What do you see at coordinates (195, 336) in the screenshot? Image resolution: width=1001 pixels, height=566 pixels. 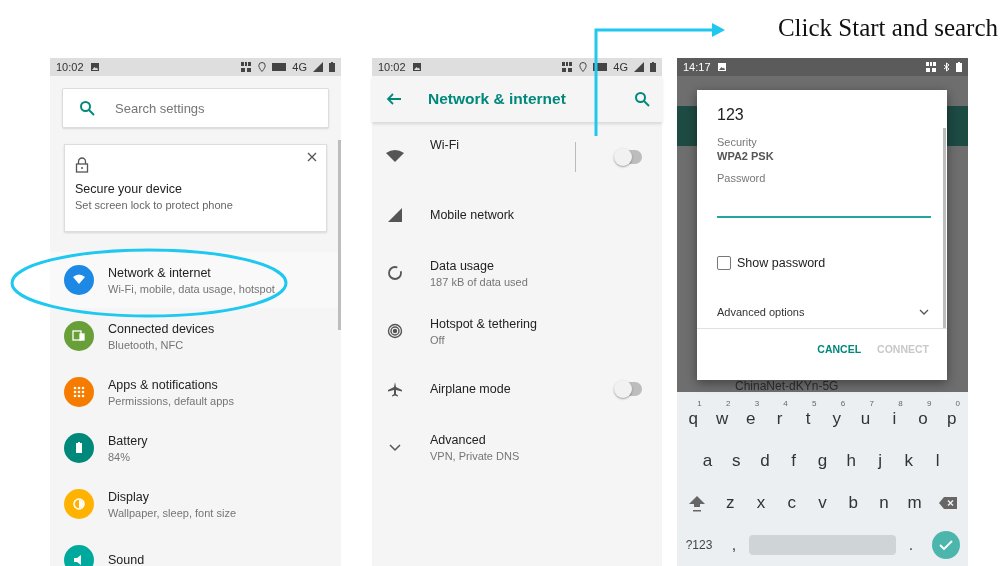 I see `settings-item: Connected devices Bluetooth, NFC` at bounding box center [195, 336].